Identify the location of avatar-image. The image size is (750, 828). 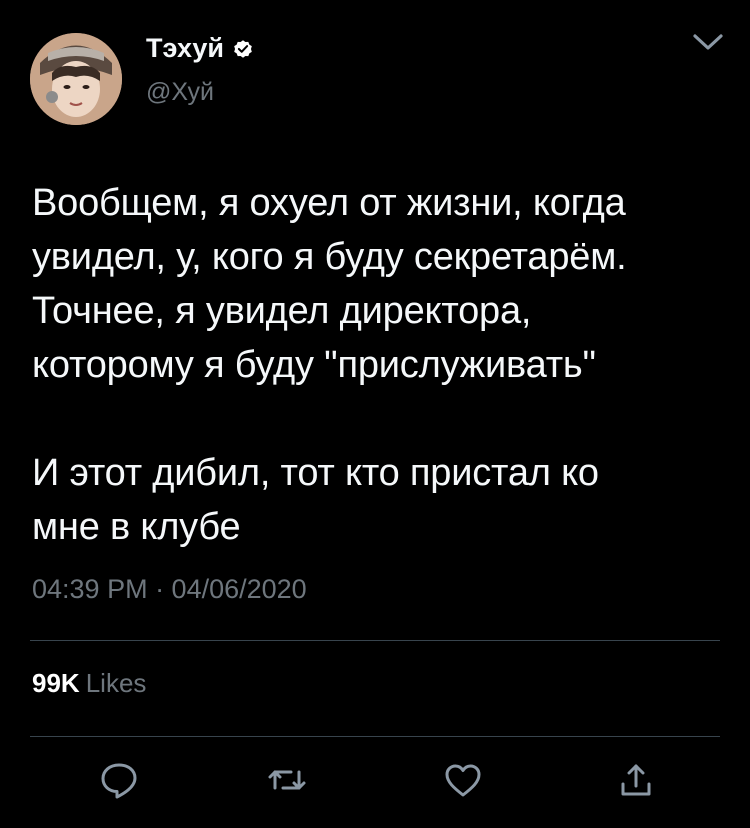
(76, 79).